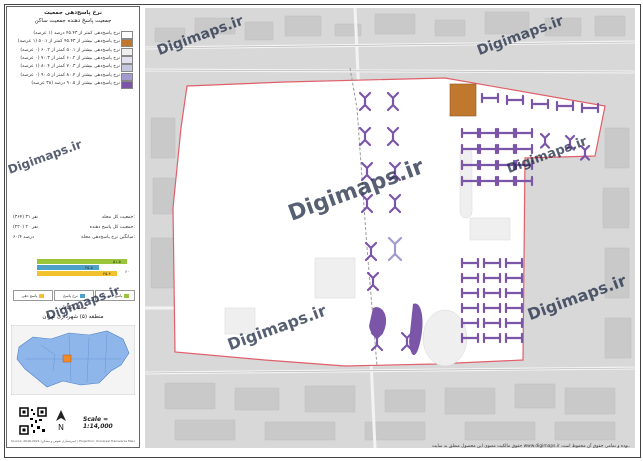 The width and height of the screenshot is (643, 461). I want to click on stat-value: (۲۲۰) ۲۰ نفر, so click(25, 227).